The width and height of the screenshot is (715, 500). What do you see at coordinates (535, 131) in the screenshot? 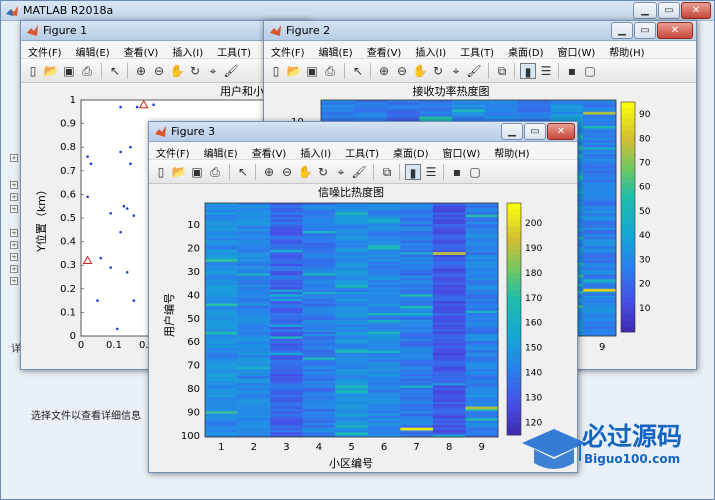
I see `figure-3-maximize-button: ▭` at bounding box center [535, 131].